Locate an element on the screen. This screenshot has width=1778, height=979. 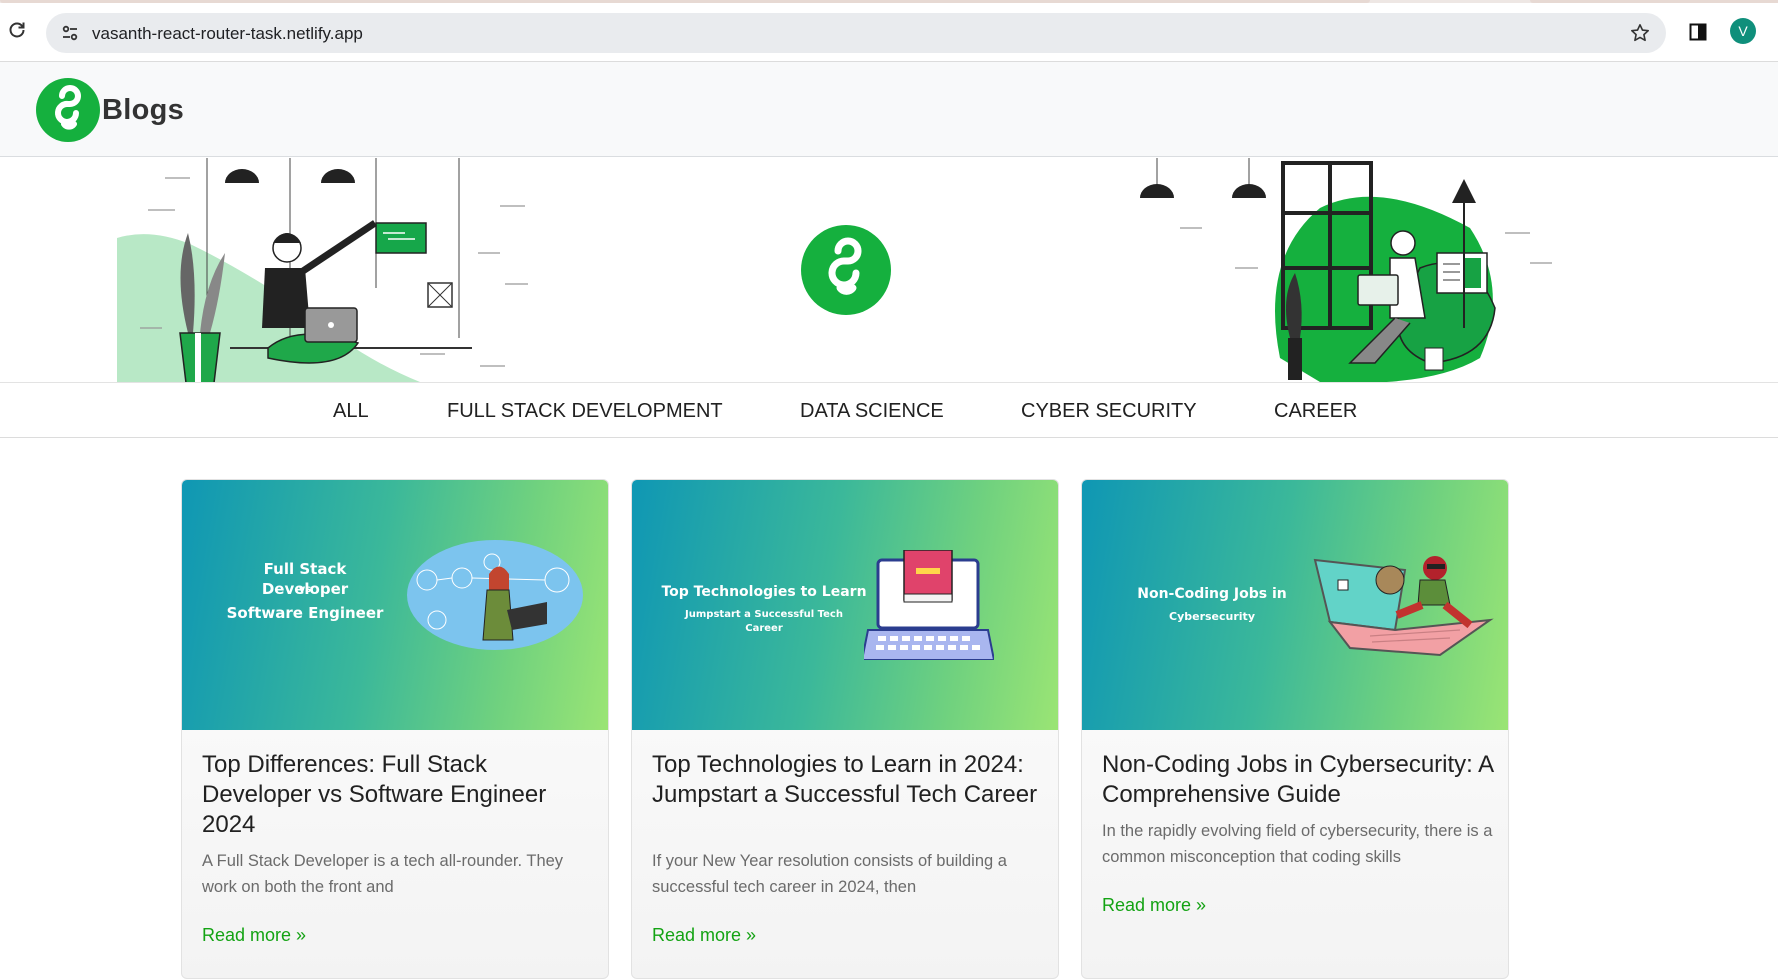
brand: Blogs is located at coordinates (110, 110).